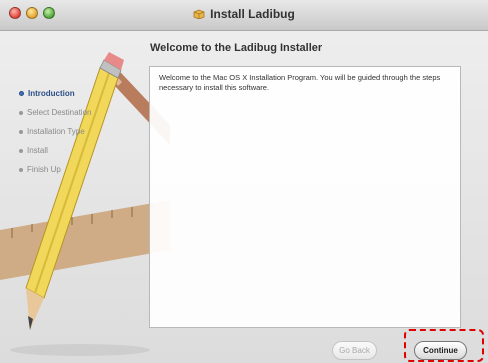  I want to click on window-title-area: Install Ladibug, so click(244, 14).